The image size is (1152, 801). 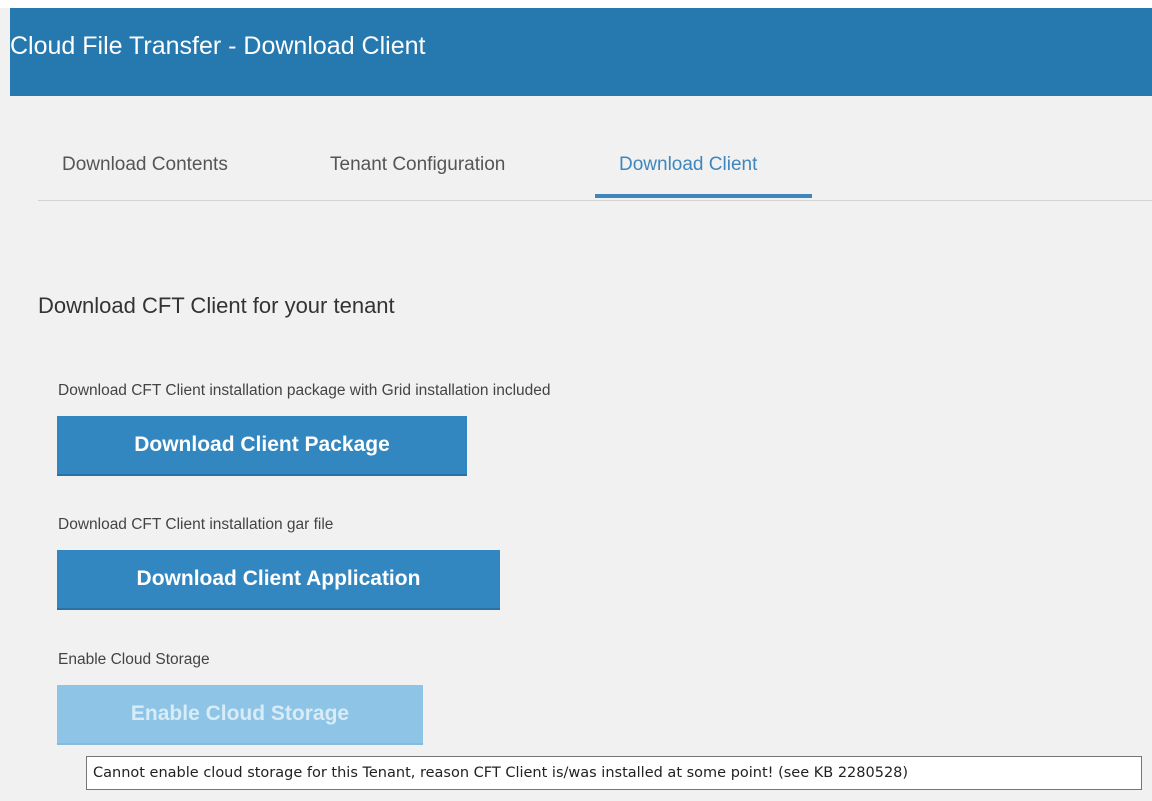 I want to click on top-strip, so click(x=576, y=4).